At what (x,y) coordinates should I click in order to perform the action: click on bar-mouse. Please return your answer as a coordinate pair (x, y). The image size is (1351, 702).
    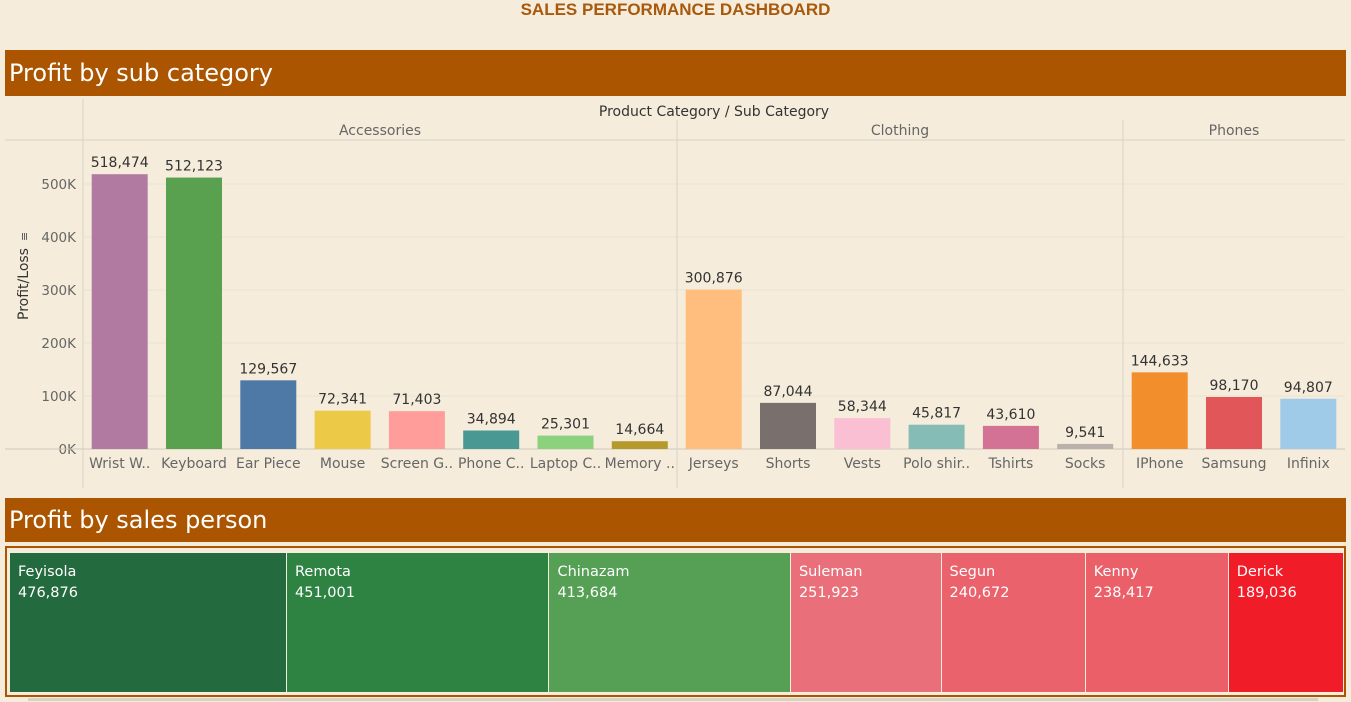
    Looking at the image, I should click on (342, 429).